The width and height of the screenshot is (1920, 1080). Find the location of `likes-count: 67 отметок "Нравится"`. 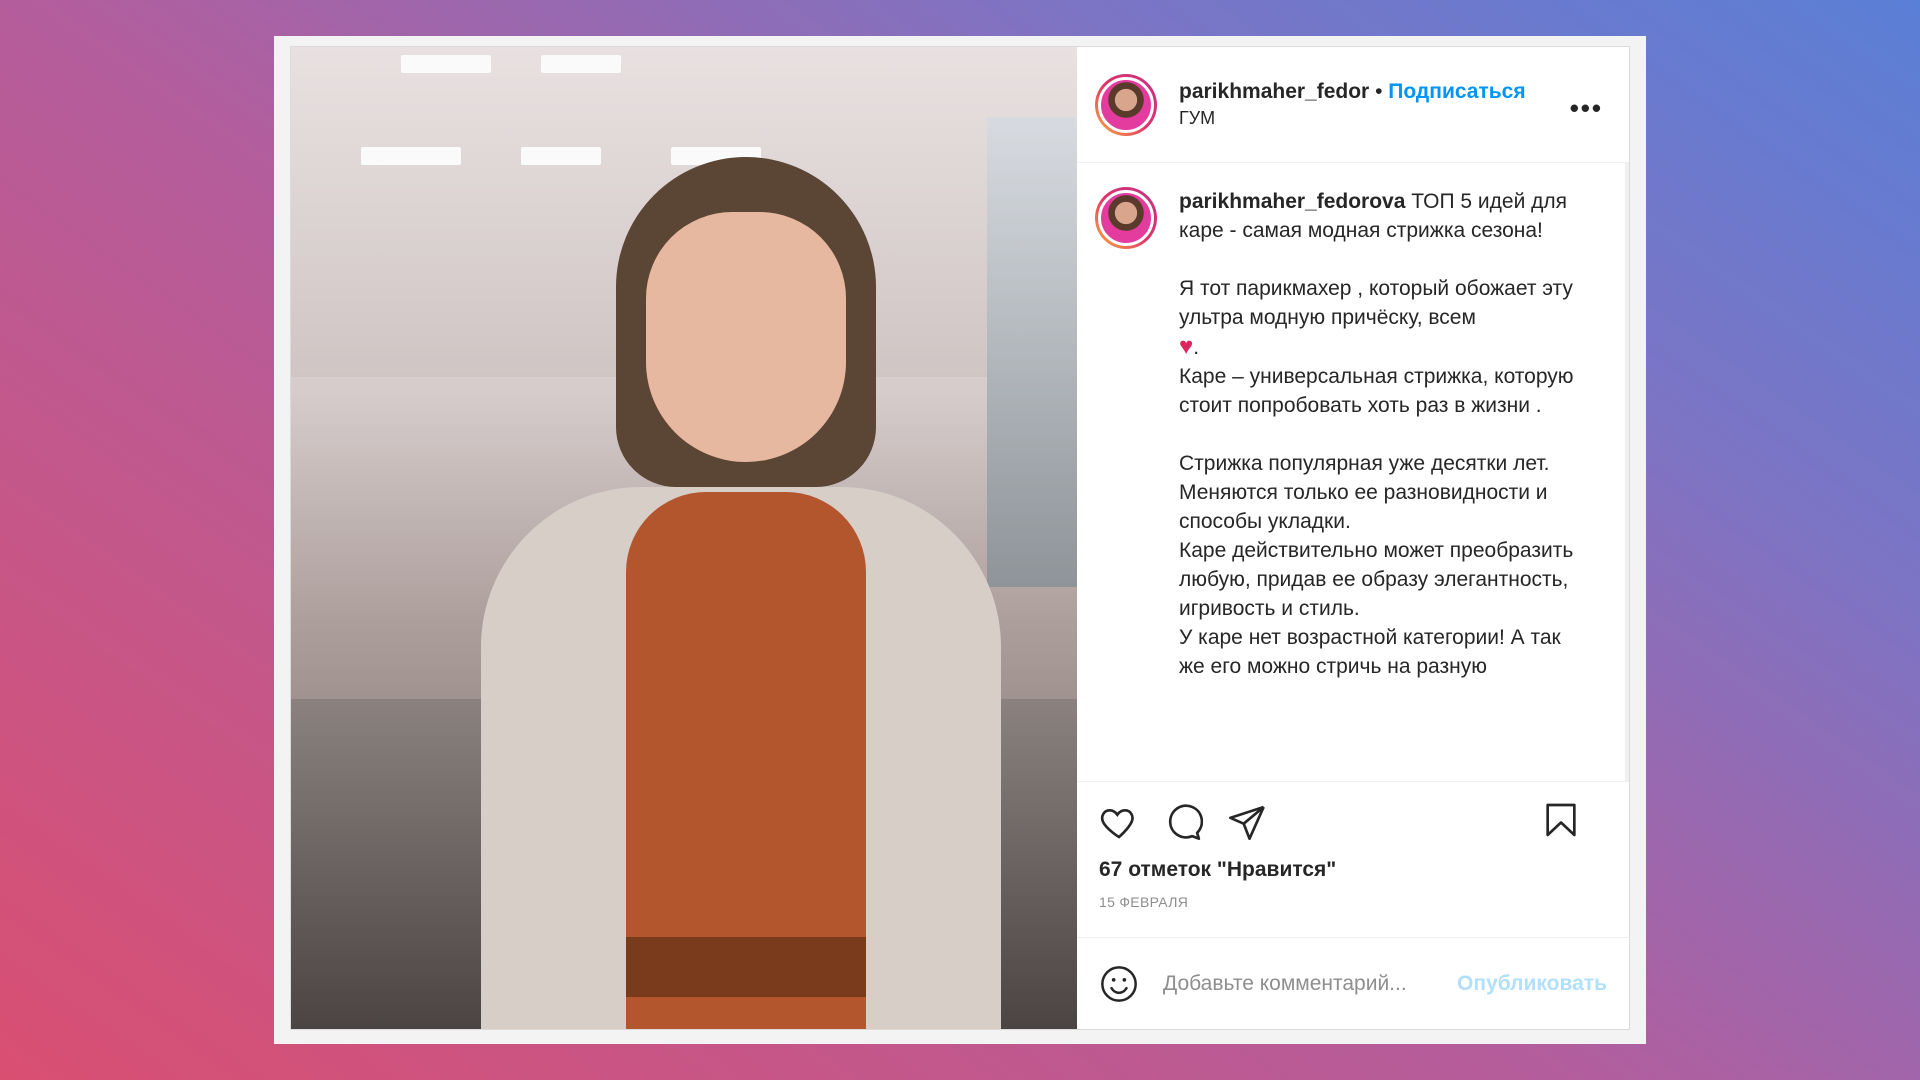

likes-count: 67 отметок "Нравится" is located at coordinates (1355, 870).